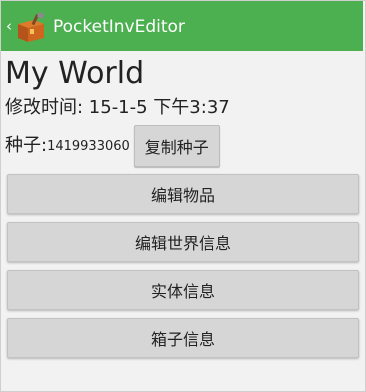 The width and height of the screenshot is (366, 392). Describe the element at coordinates (75, 73) in the screenshot. I see `world-name: My World` at that location.